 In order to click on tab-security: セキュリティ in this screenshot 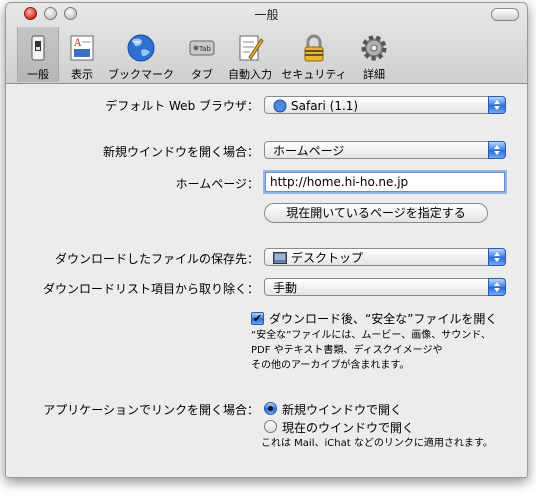, I will do `click(314, 54)`.